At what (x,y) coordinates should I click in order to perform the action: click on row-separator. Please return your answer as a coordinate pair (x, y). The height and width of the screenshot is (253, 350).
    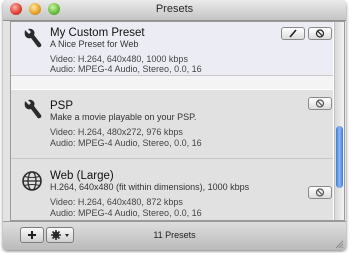
    Looking at the image, I should click on (172, 82).